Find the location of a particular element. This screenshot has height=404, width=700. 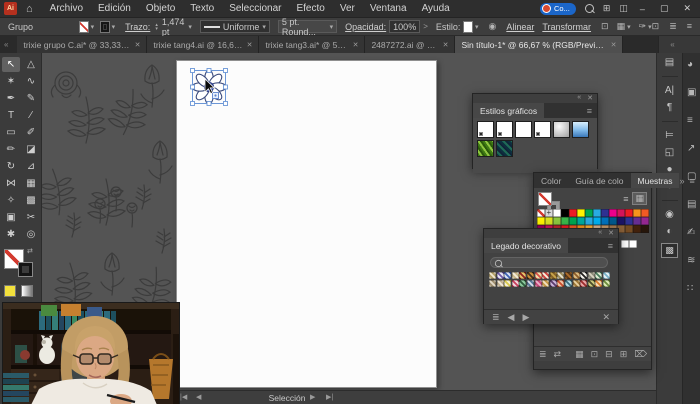

stroke-color-swatch is located at coordinates (105, 26).